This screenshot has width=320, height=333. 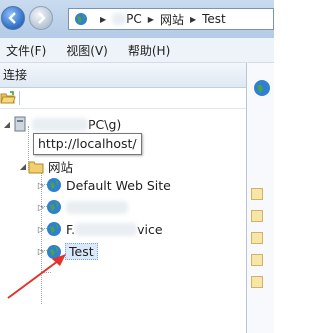 I want to click on toolbar-divider, so click(x=19, y=98).